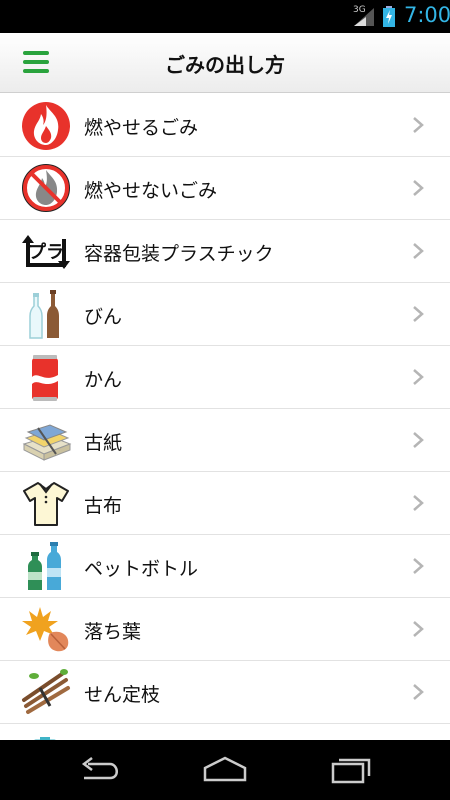  I want to click on system-nav-bar, so click(225, 770).